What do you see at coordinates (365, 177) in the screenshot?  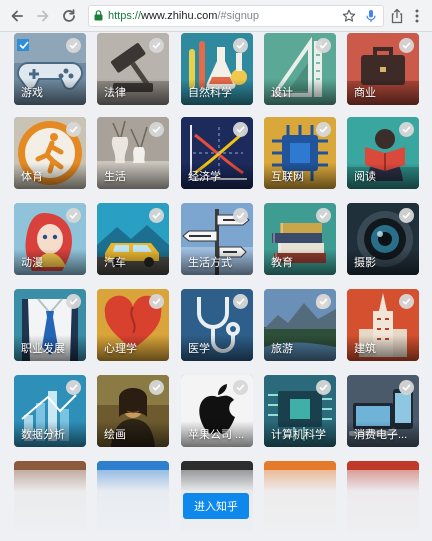 I see `topic-label: 阅读` at bounding box center [365, 177].